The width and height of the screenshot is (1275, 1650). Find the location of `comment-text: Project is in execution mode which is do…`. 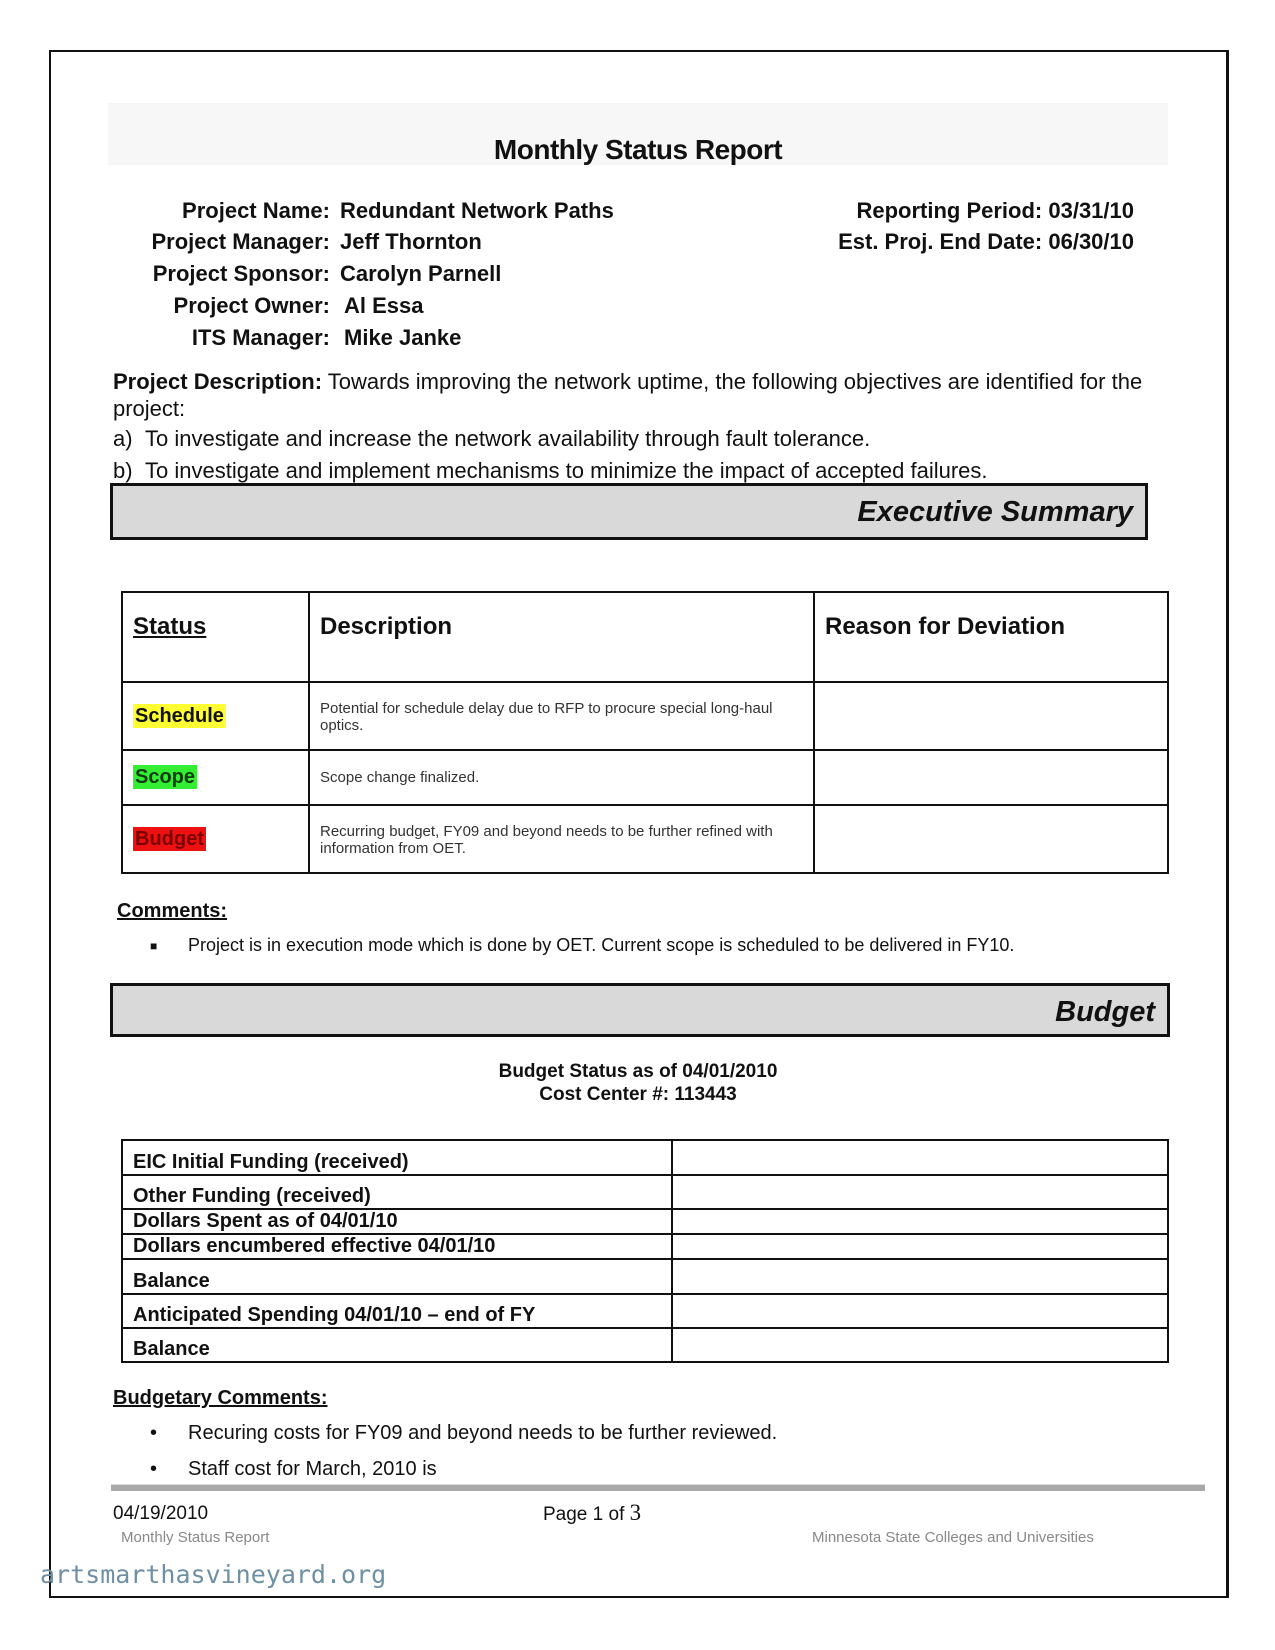

comment-text: Project is in execution mode which is do… is located at coordinates (601, 945).